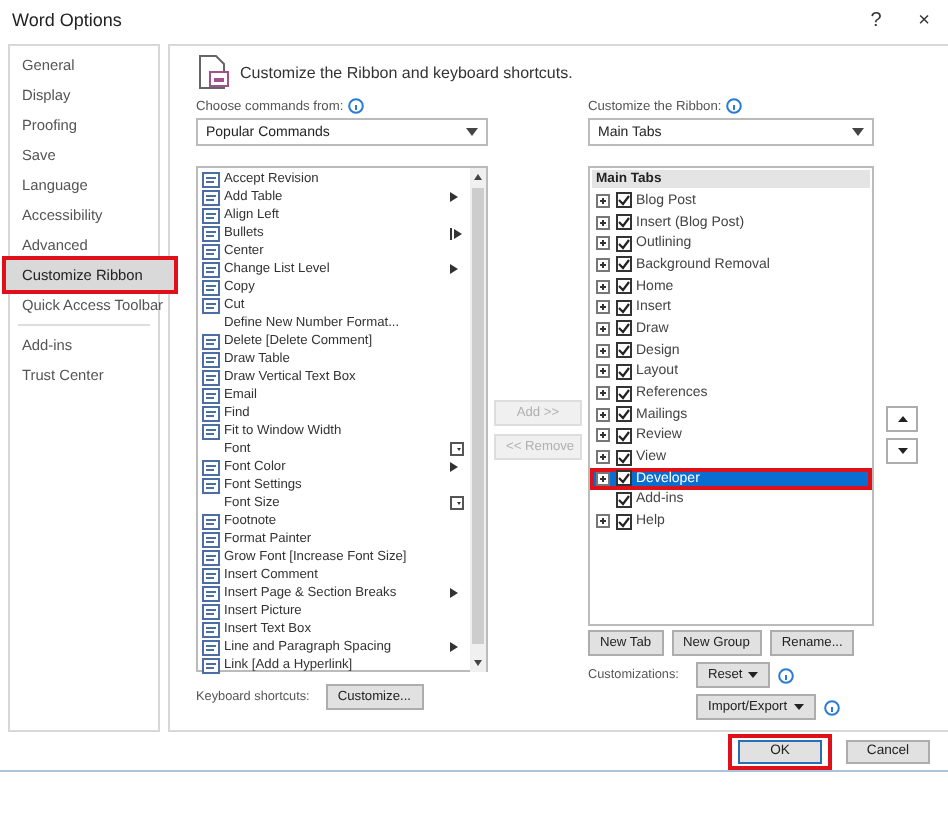  Describe the element at coordinates (214, 72) in the screenshot. I see `document-icon` at that location.